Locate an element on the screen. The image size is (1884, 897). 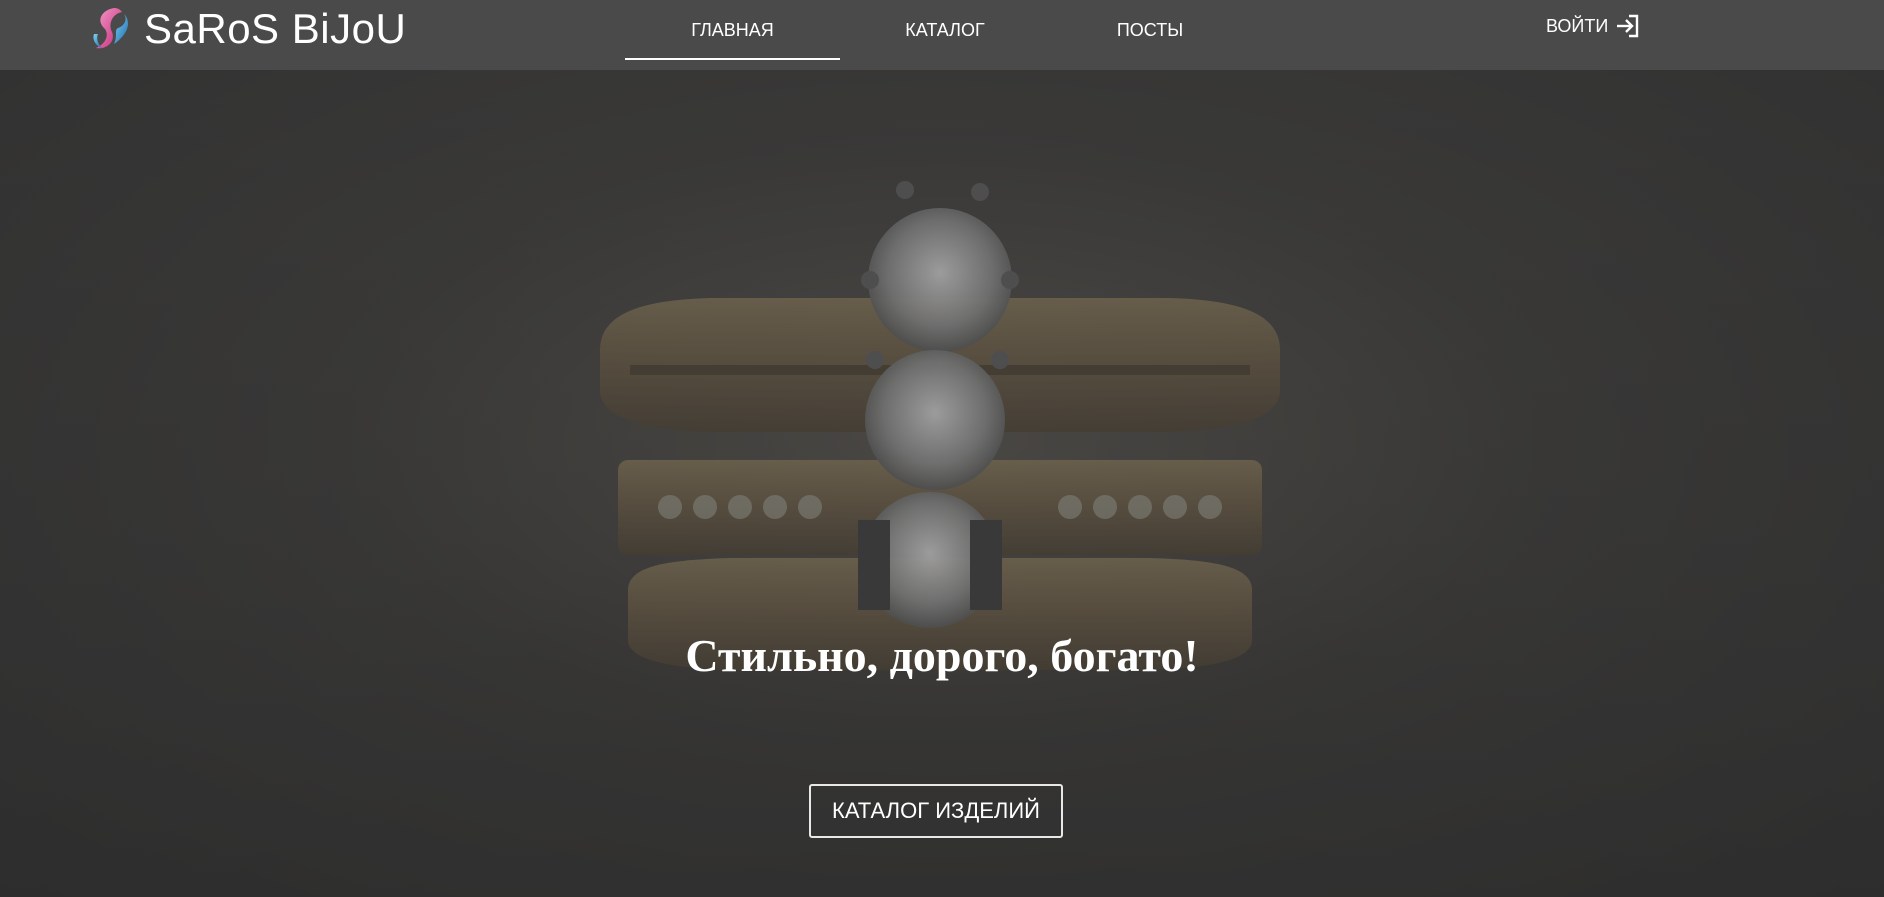
login-label: ВОЙТИ is located at coordinates (1577, 25).